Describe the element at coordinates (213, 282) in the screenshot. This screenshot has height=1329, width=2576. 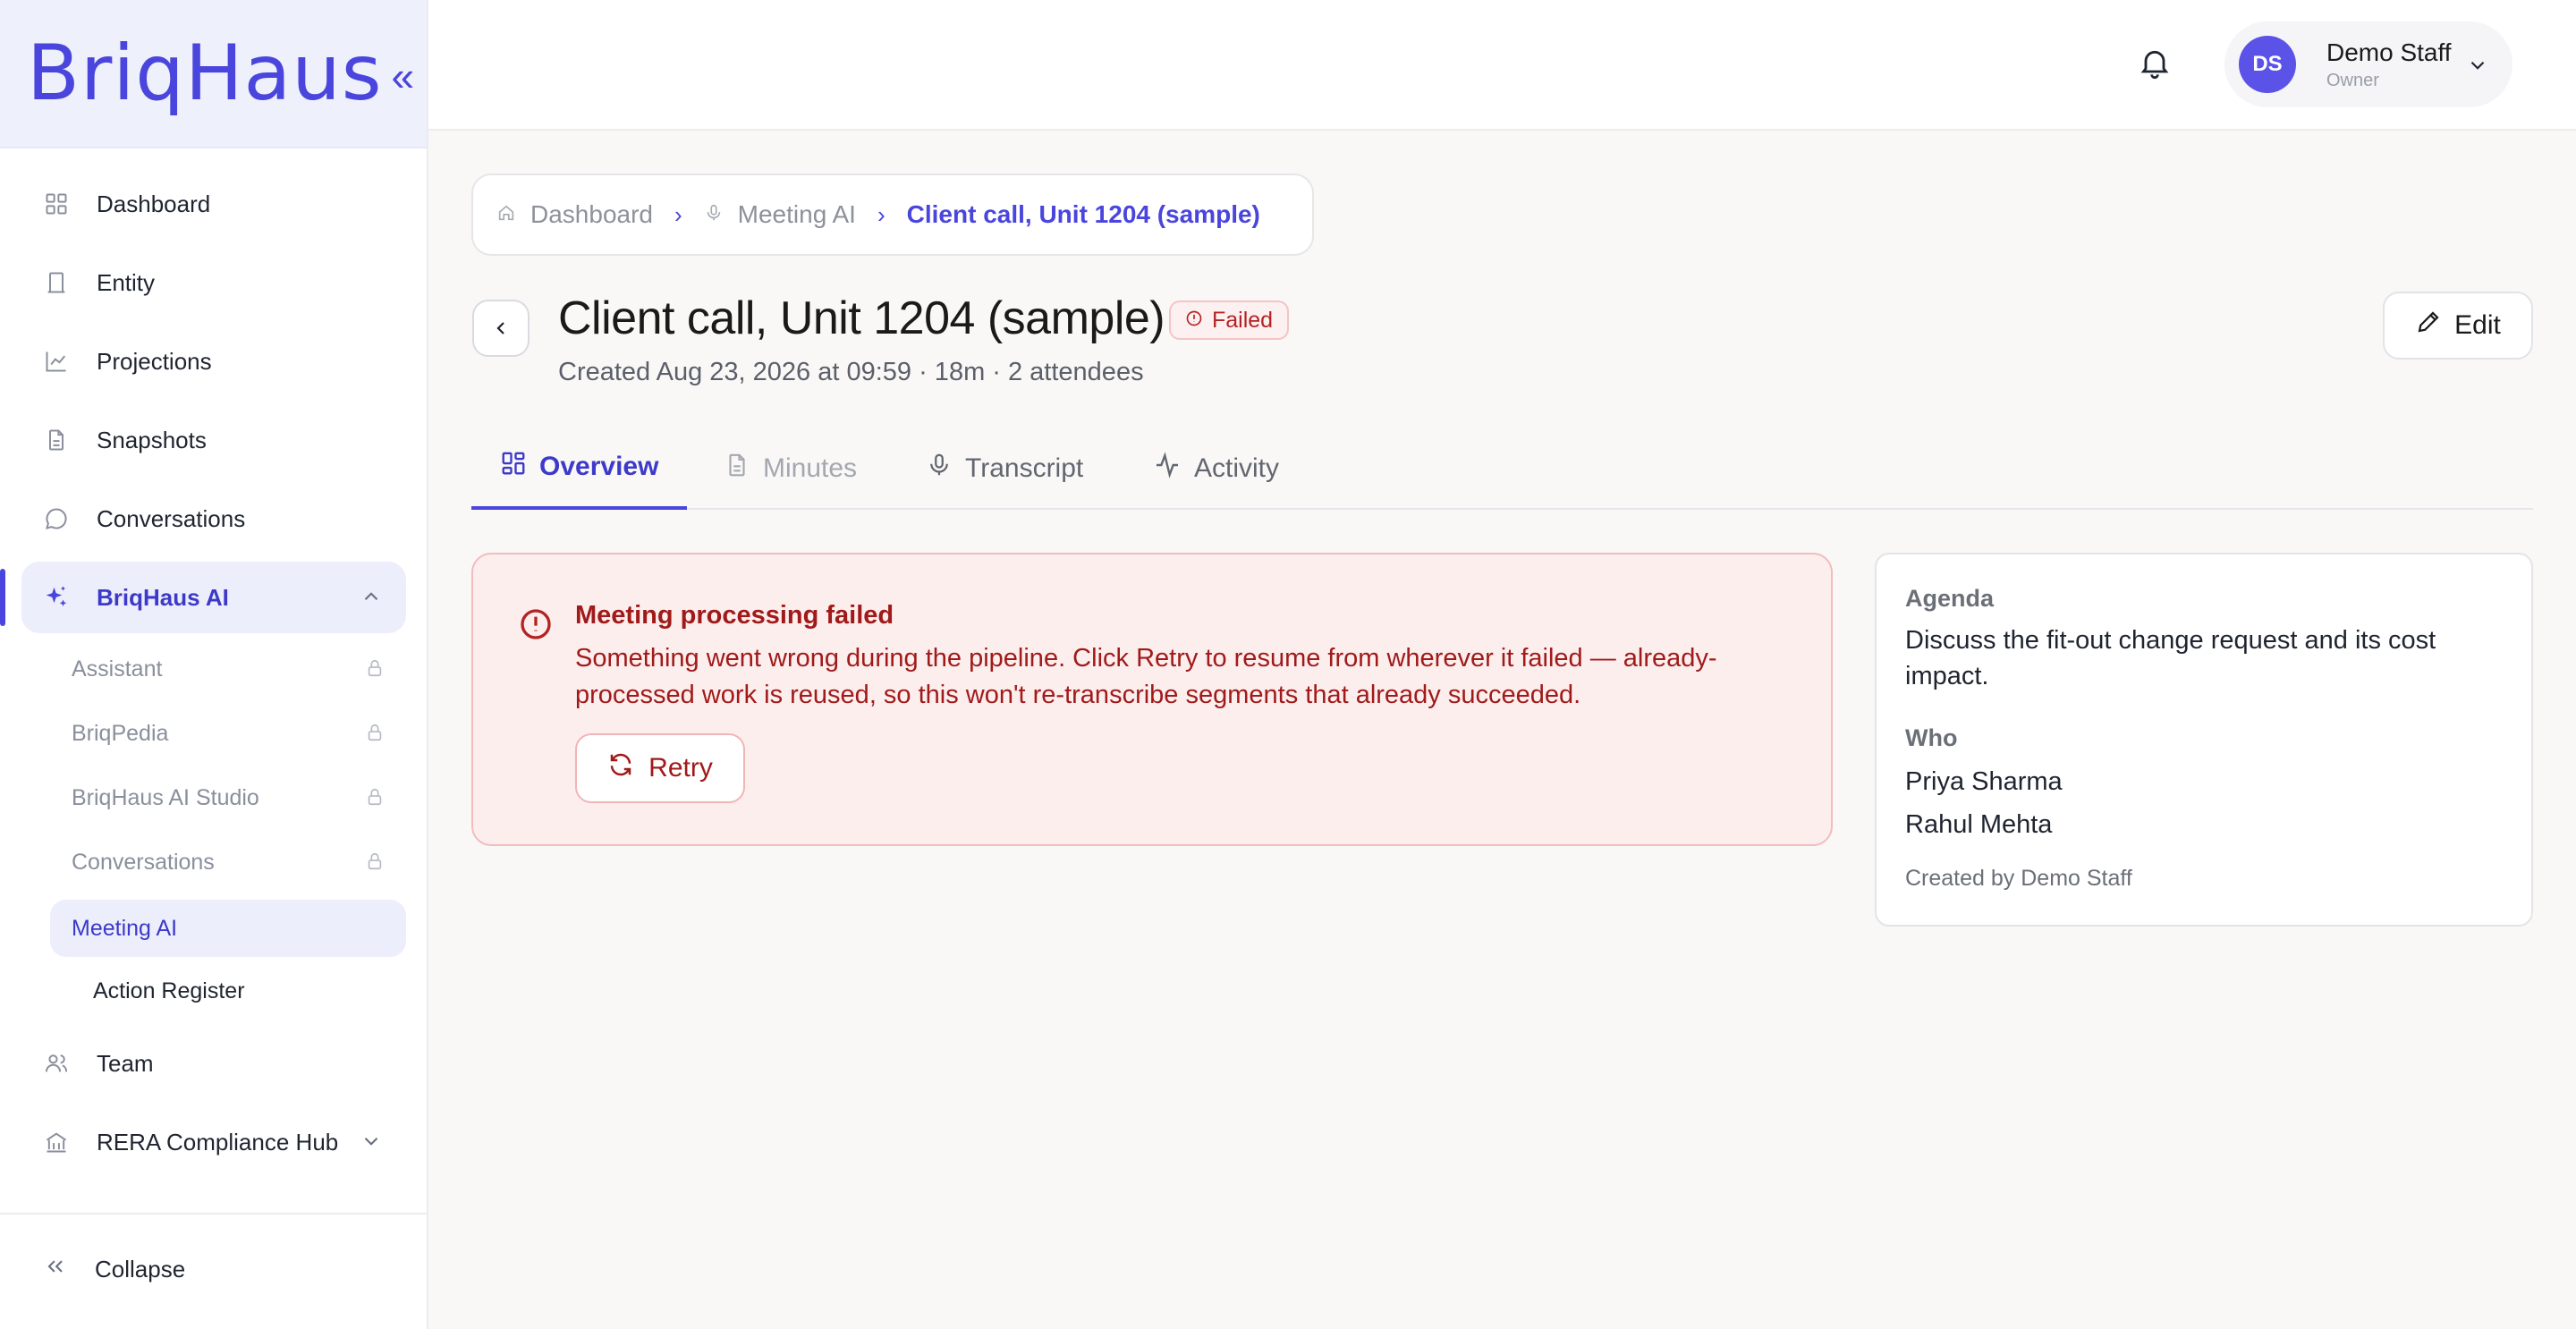
I see `sidebar-item-entity: Entity` at that location.